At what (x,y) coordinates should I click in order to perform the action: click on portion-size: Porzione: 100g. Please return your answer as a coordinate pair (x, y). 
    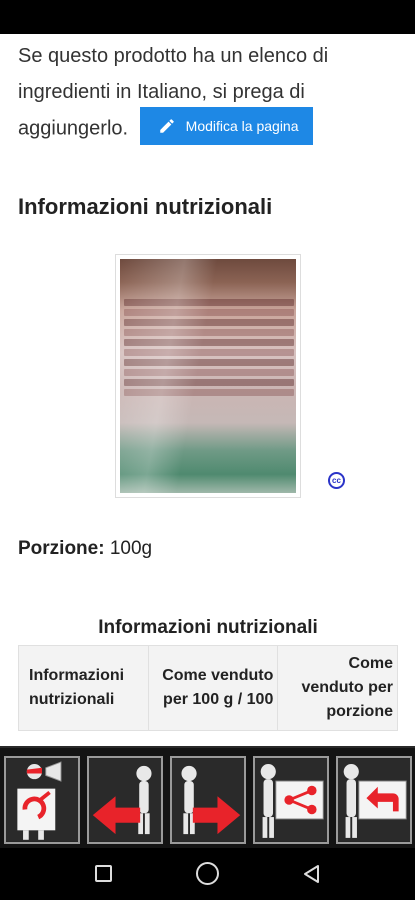
    Looking at the image, I should click on (85, 549).